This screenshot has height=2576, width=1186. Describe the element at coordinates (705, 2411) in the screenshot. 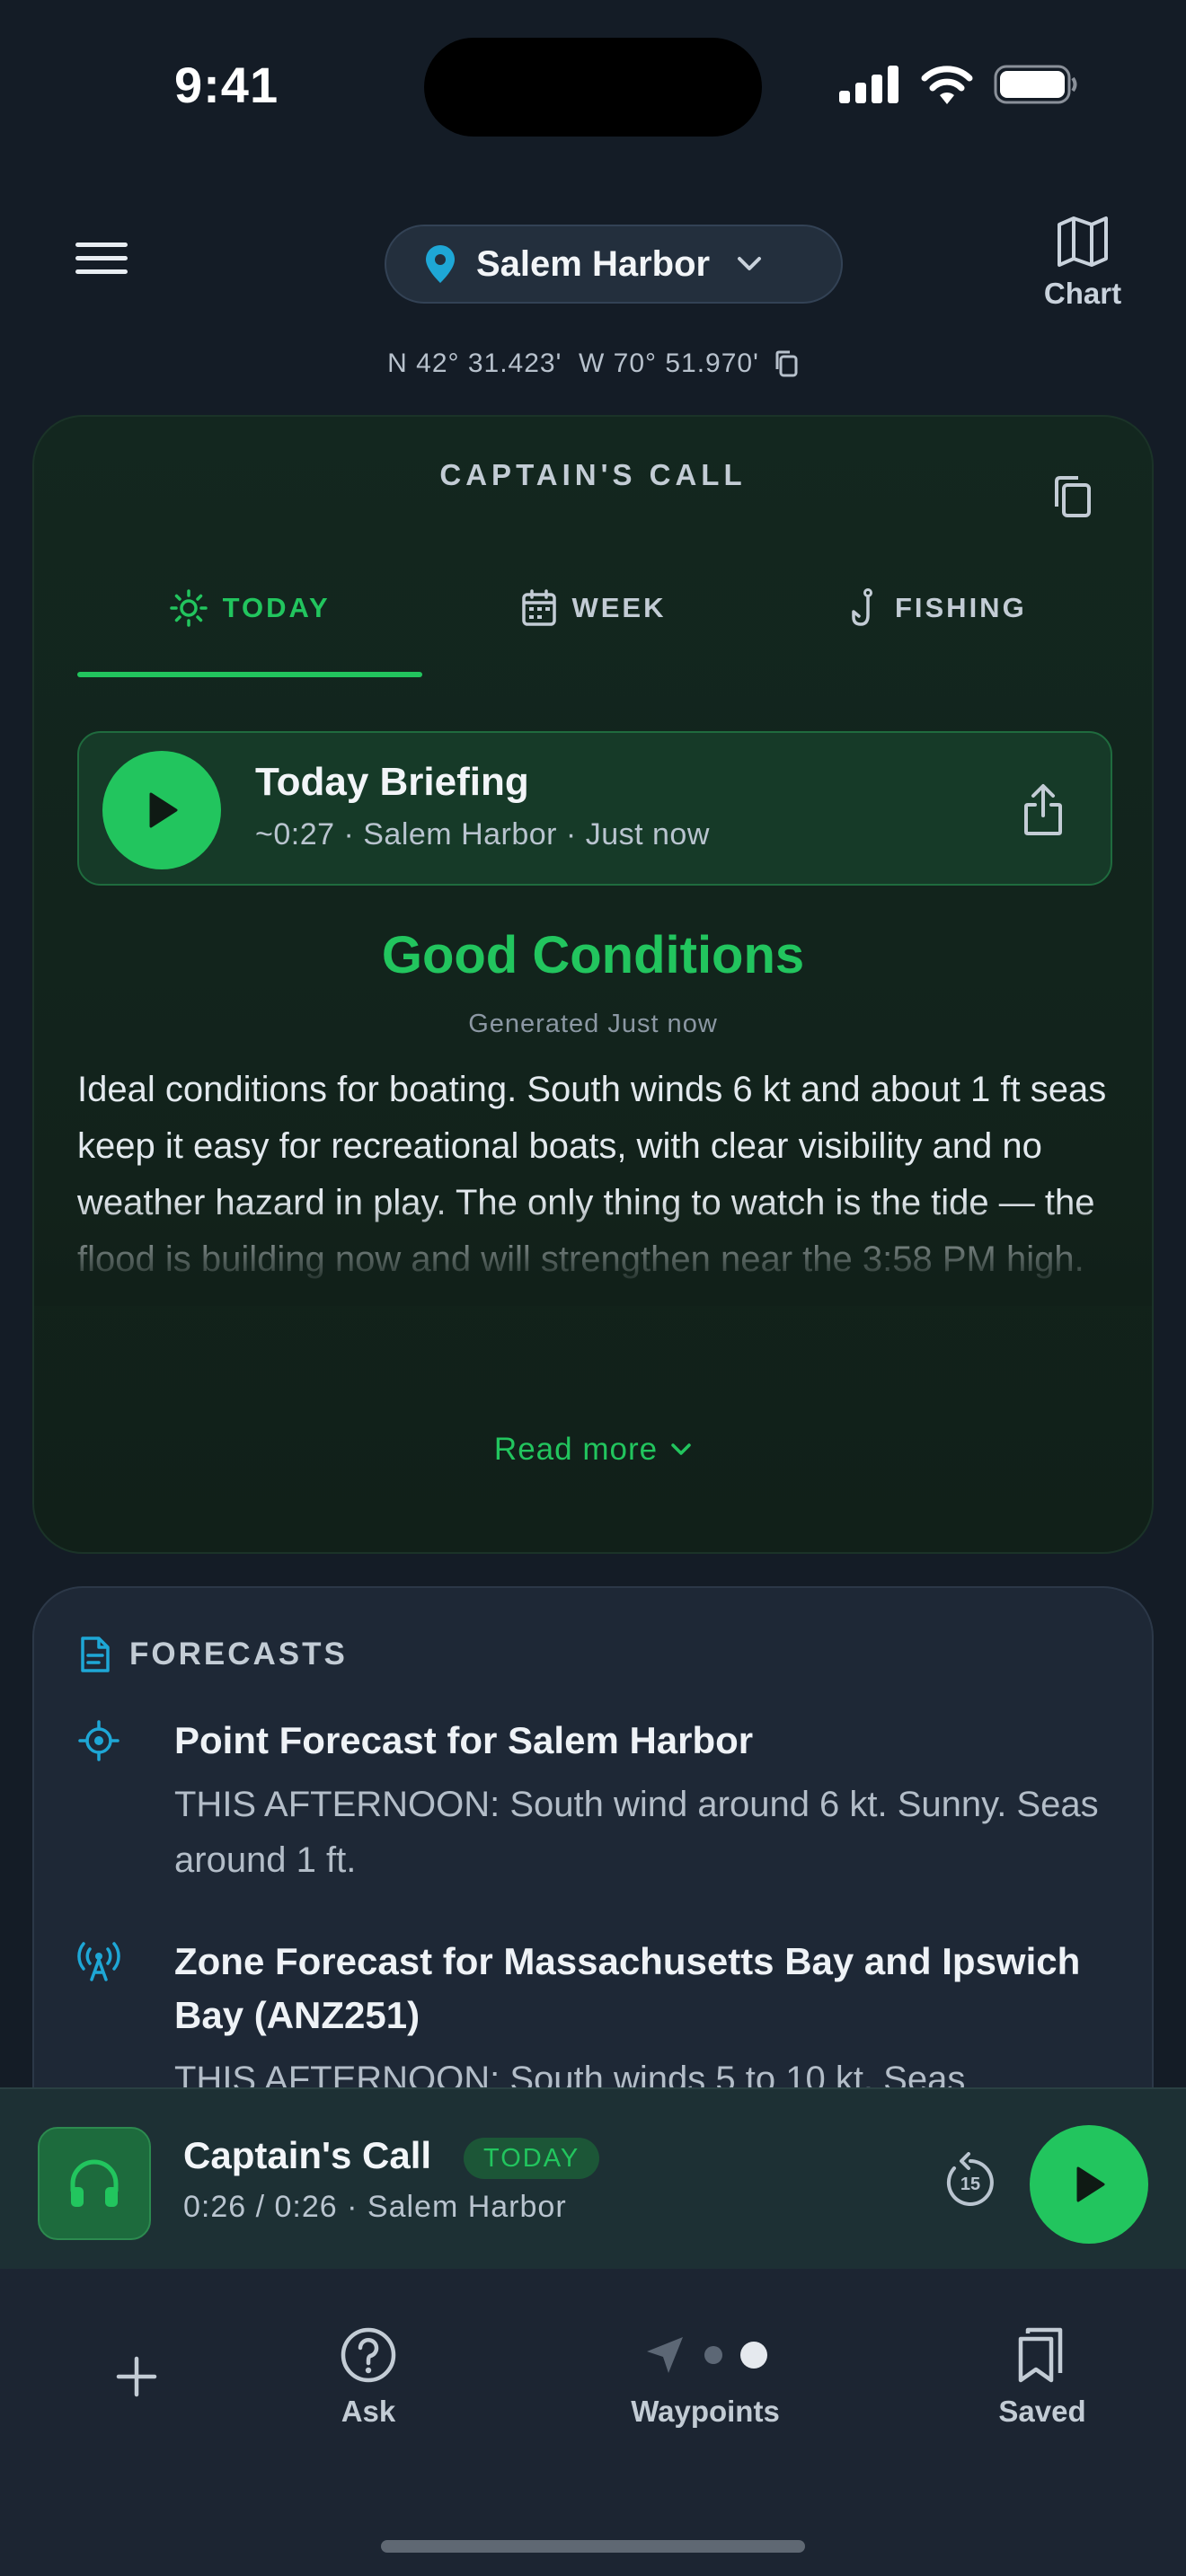

I see `nav-waypoints-label: Waypoints` at that location.